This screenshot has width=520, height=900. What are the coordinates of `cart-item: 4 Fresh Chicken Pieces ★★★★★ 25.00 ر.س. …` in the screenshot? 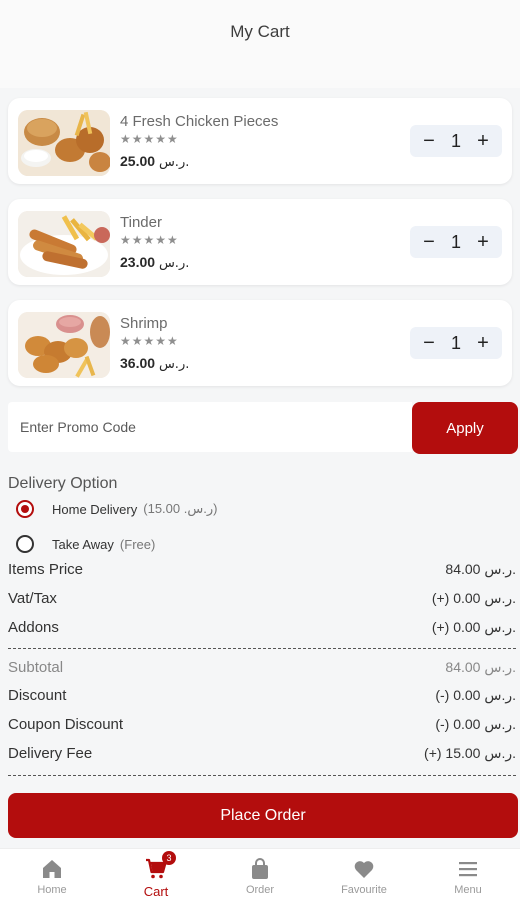 It's located at (260, 141).